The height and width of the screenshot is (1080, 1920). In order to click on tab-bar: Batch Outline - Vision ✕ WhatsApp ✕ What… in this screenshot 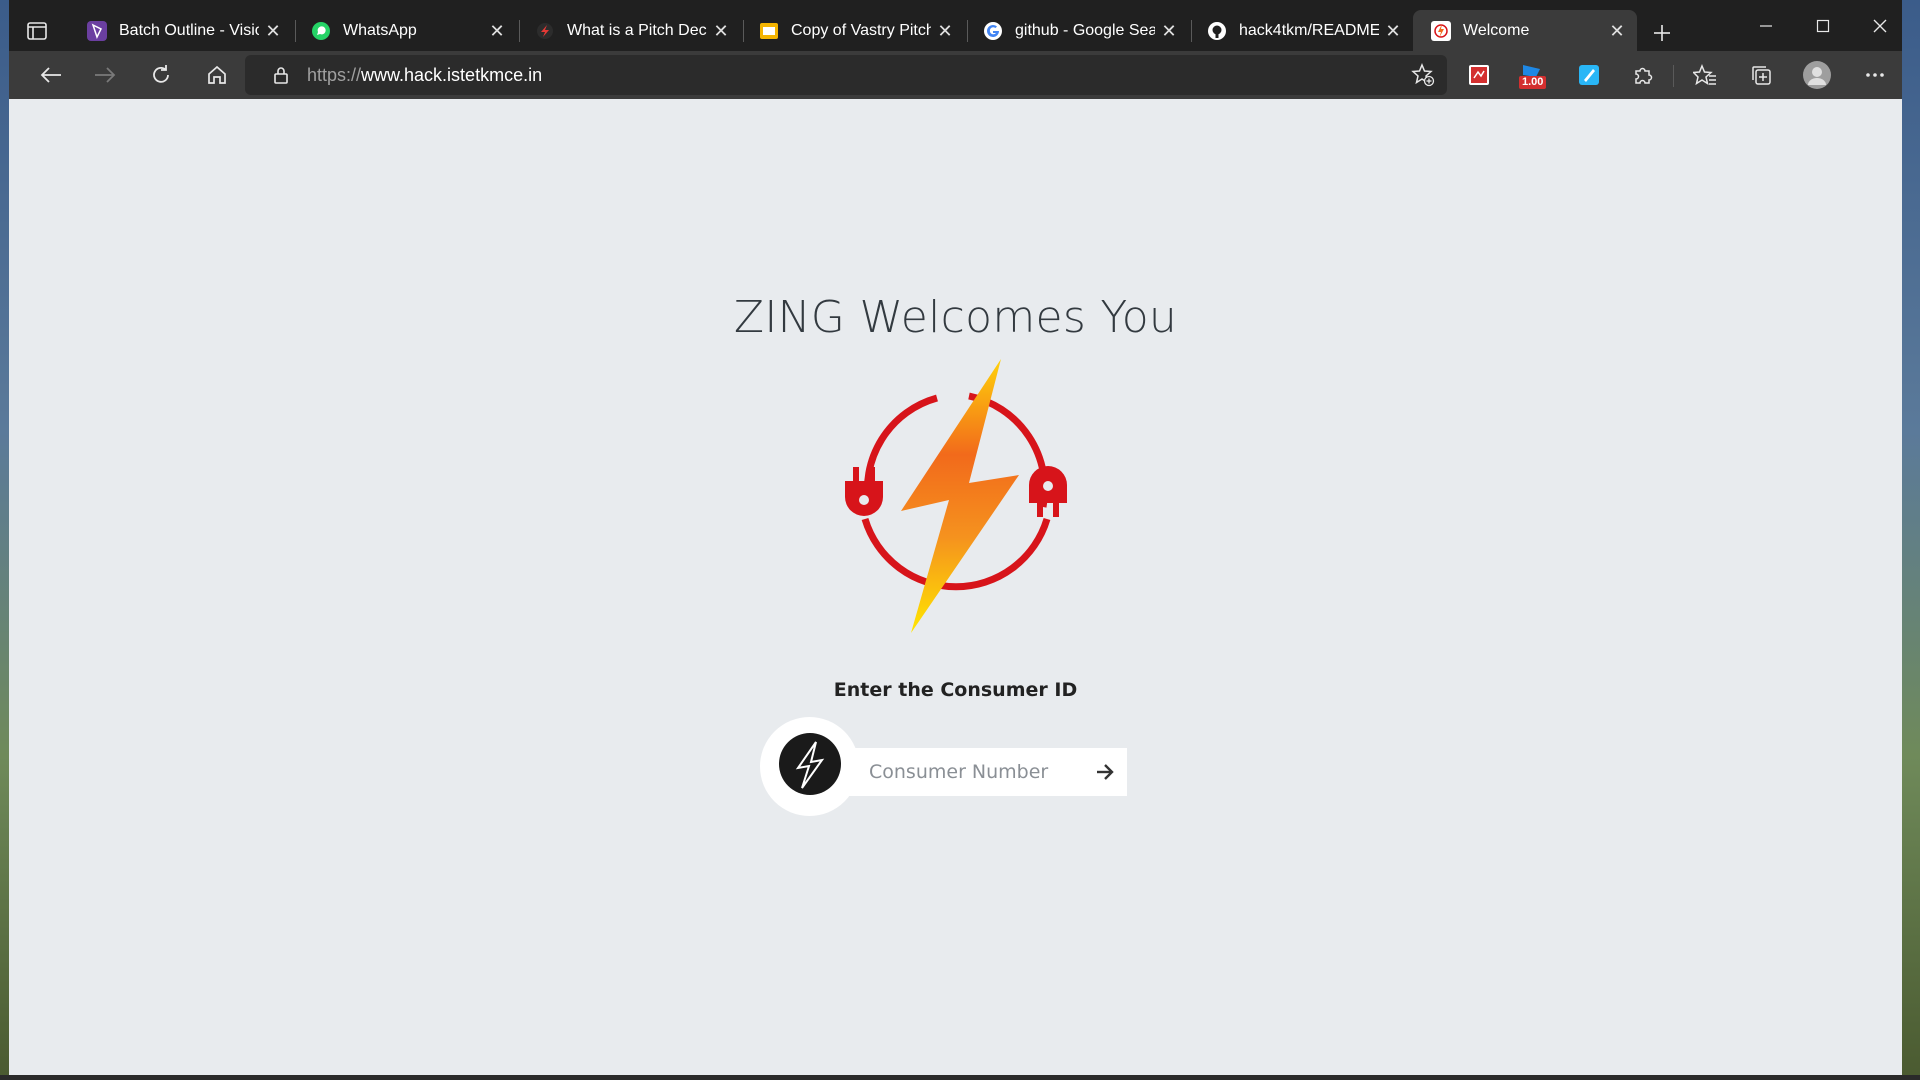, I will do `click(955, 25)`.